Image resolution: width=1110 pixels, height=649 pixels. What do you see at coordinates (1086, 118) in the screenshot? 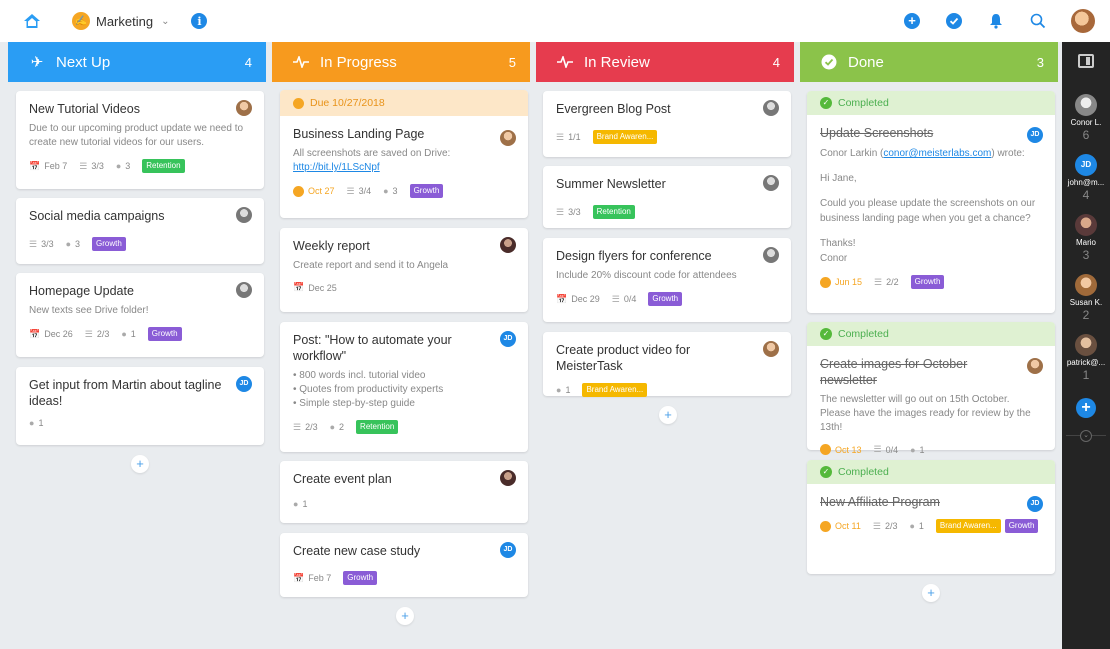
I see `sidebar-user-conor: Conor L. 6` at bounding box center [1086, 118].